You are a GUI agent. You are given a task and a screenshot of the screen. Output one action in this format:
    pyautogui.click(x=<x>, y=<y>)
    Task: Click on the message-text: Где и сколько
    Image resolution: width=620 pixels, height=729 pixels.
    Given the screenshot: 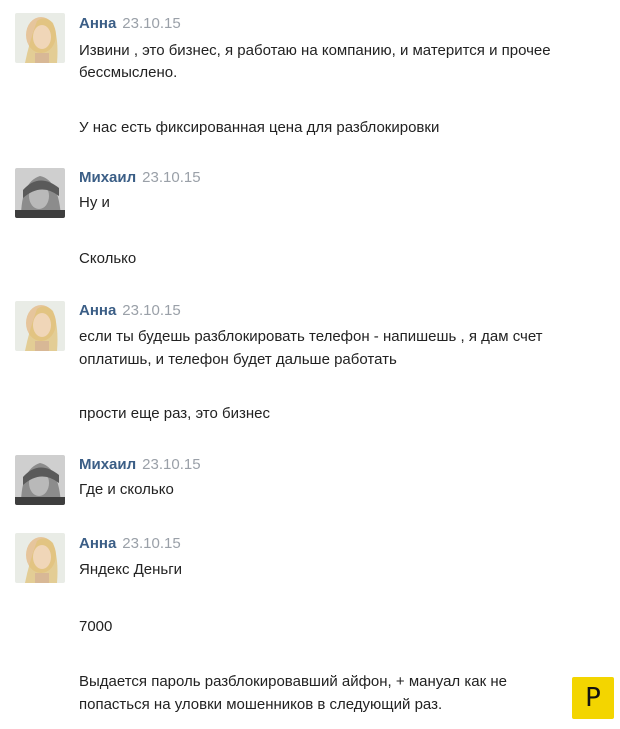 What is the action you would take?
    pyautogui.click(x=126, y=489)
    